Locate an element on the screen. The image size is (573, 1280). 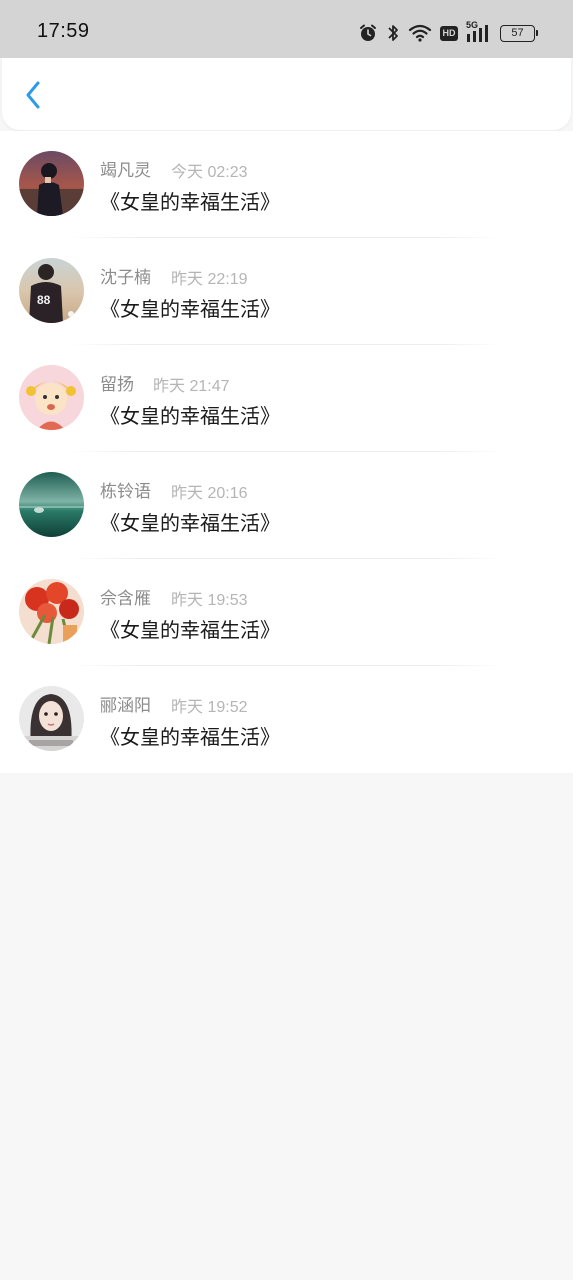
status-icons: HD 5G 57 is located at coordinates (448, 32).